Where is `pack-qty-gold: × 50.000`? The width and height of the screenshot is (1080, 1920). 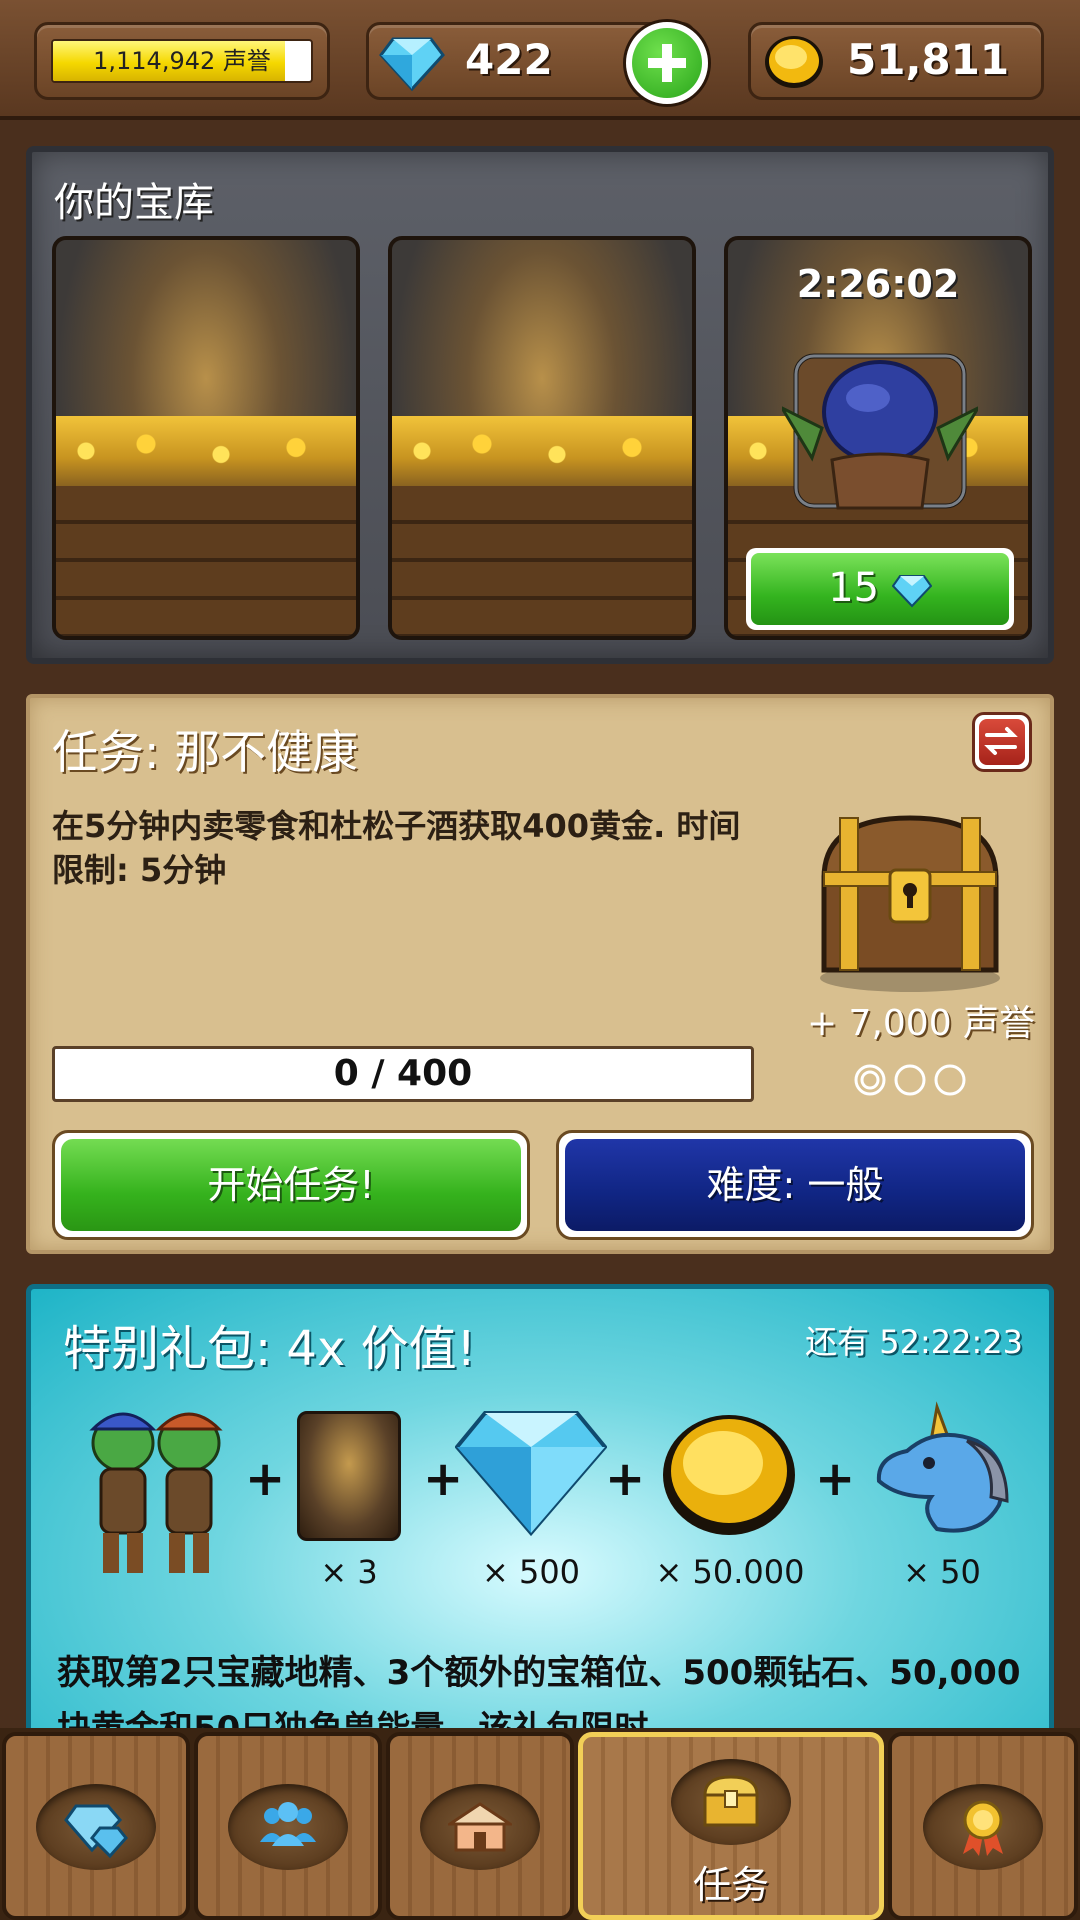 pack-qty-gold: × 50.000 is located at coordinates (730, 1572).